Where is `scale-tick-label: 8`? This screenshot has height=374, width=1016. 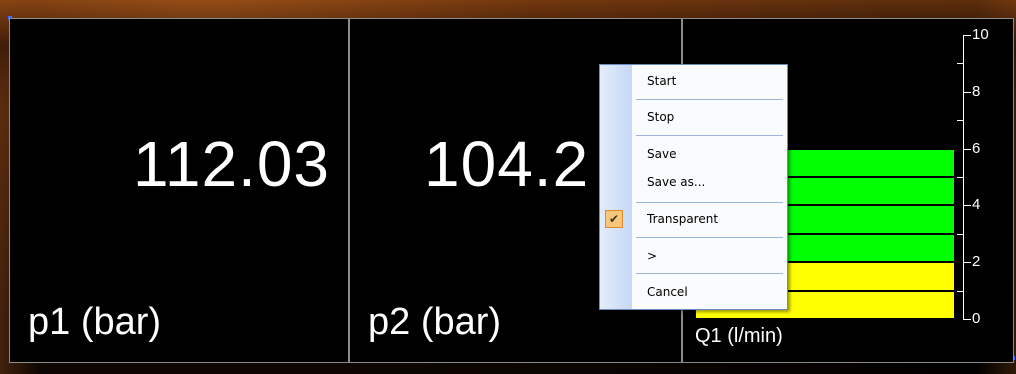 scale-tick-label: 8 is located at coordinates (976, 91).